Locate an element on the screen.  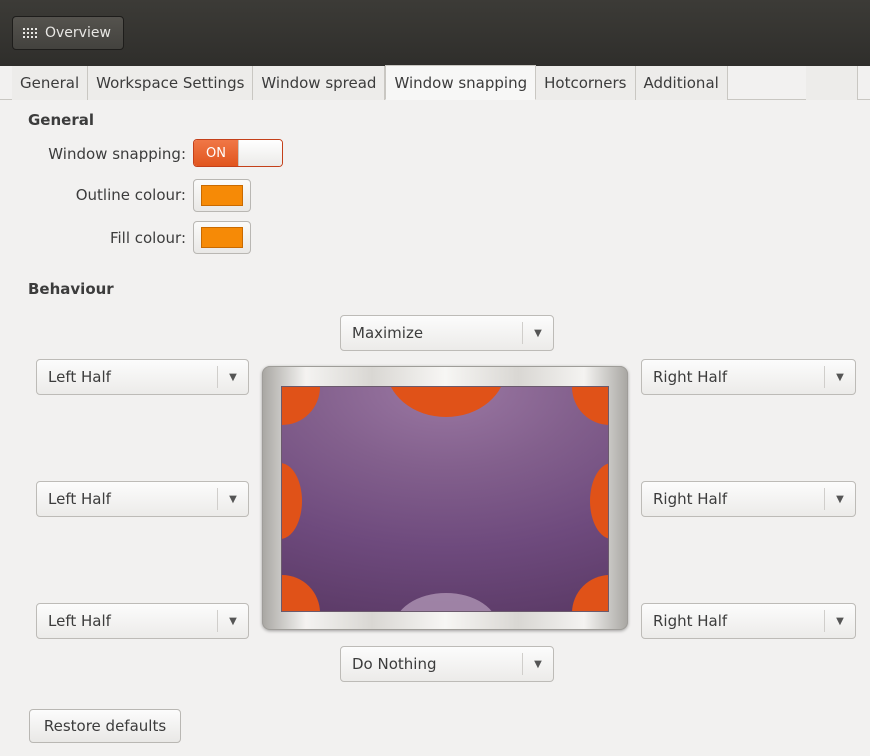
left-edge-action-value: Left Half is located at coordinates (79, 499).